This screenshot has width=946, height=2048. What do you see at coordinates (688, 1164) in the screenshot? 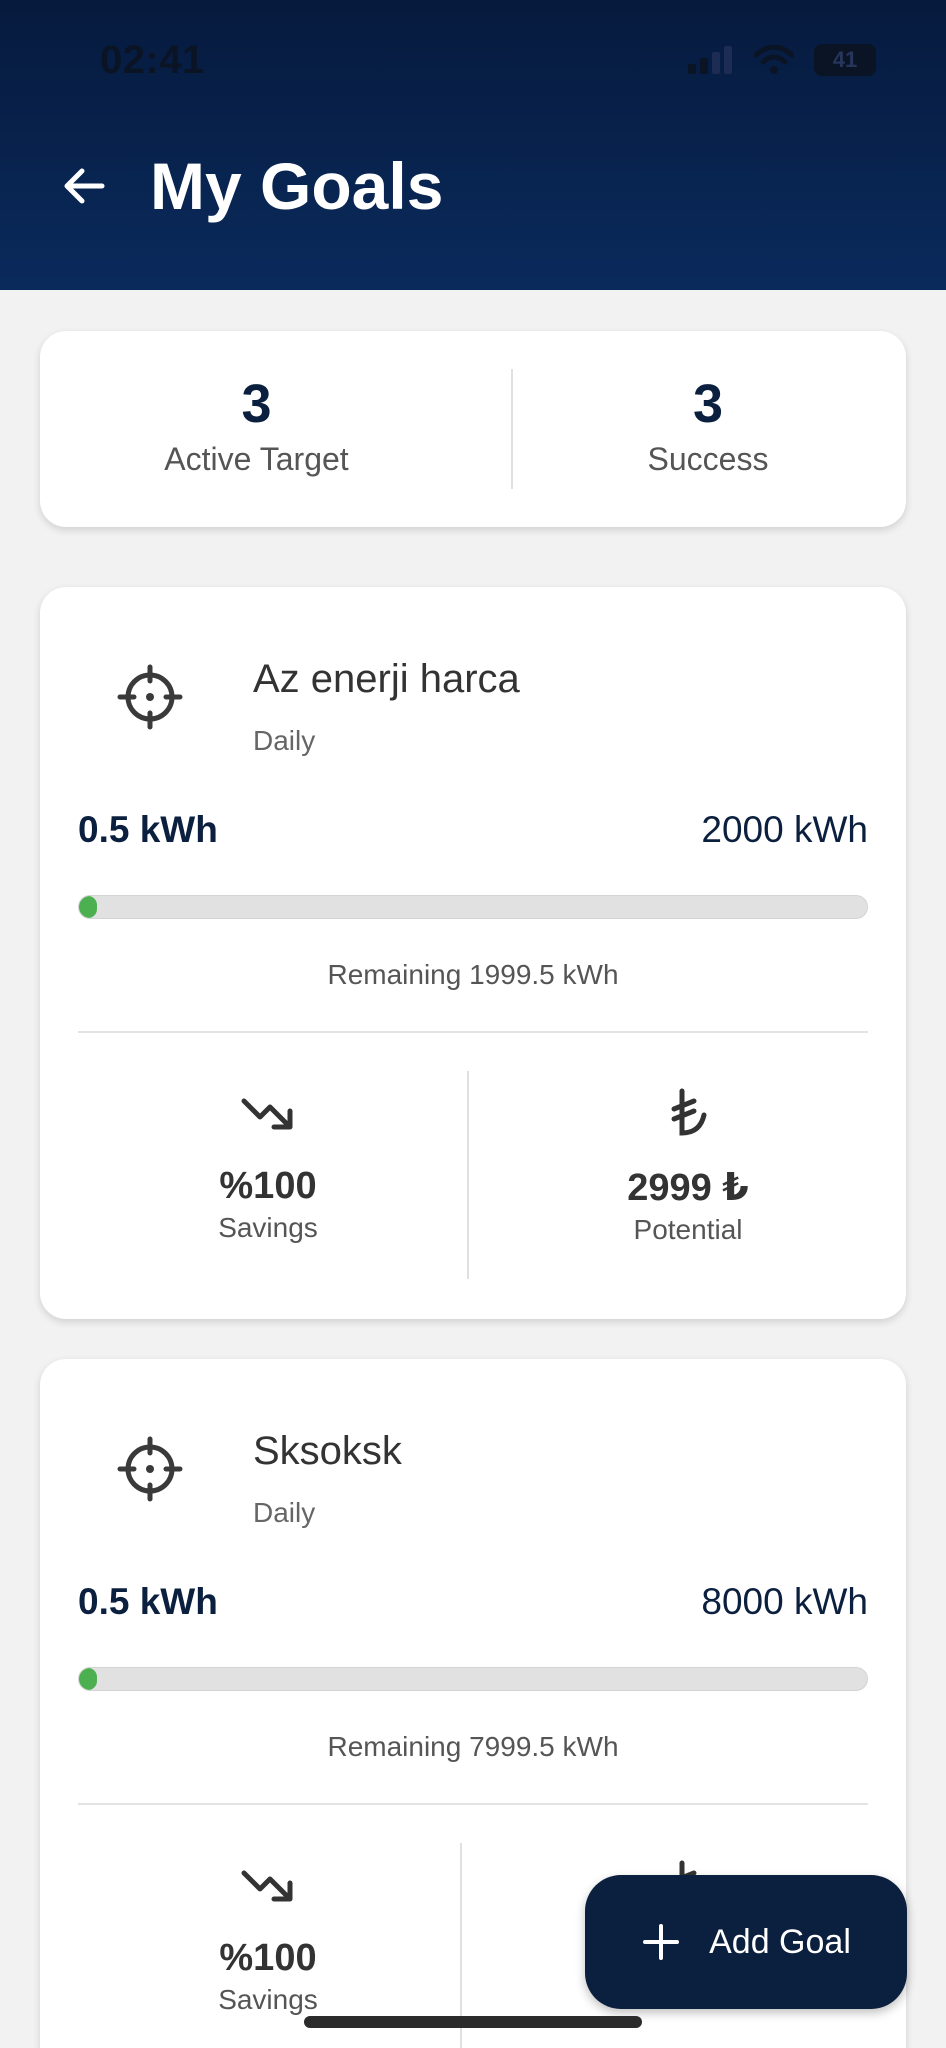
I see `potential-stat: 2999 ₺ Potential` at bounding box center [688, 1164].